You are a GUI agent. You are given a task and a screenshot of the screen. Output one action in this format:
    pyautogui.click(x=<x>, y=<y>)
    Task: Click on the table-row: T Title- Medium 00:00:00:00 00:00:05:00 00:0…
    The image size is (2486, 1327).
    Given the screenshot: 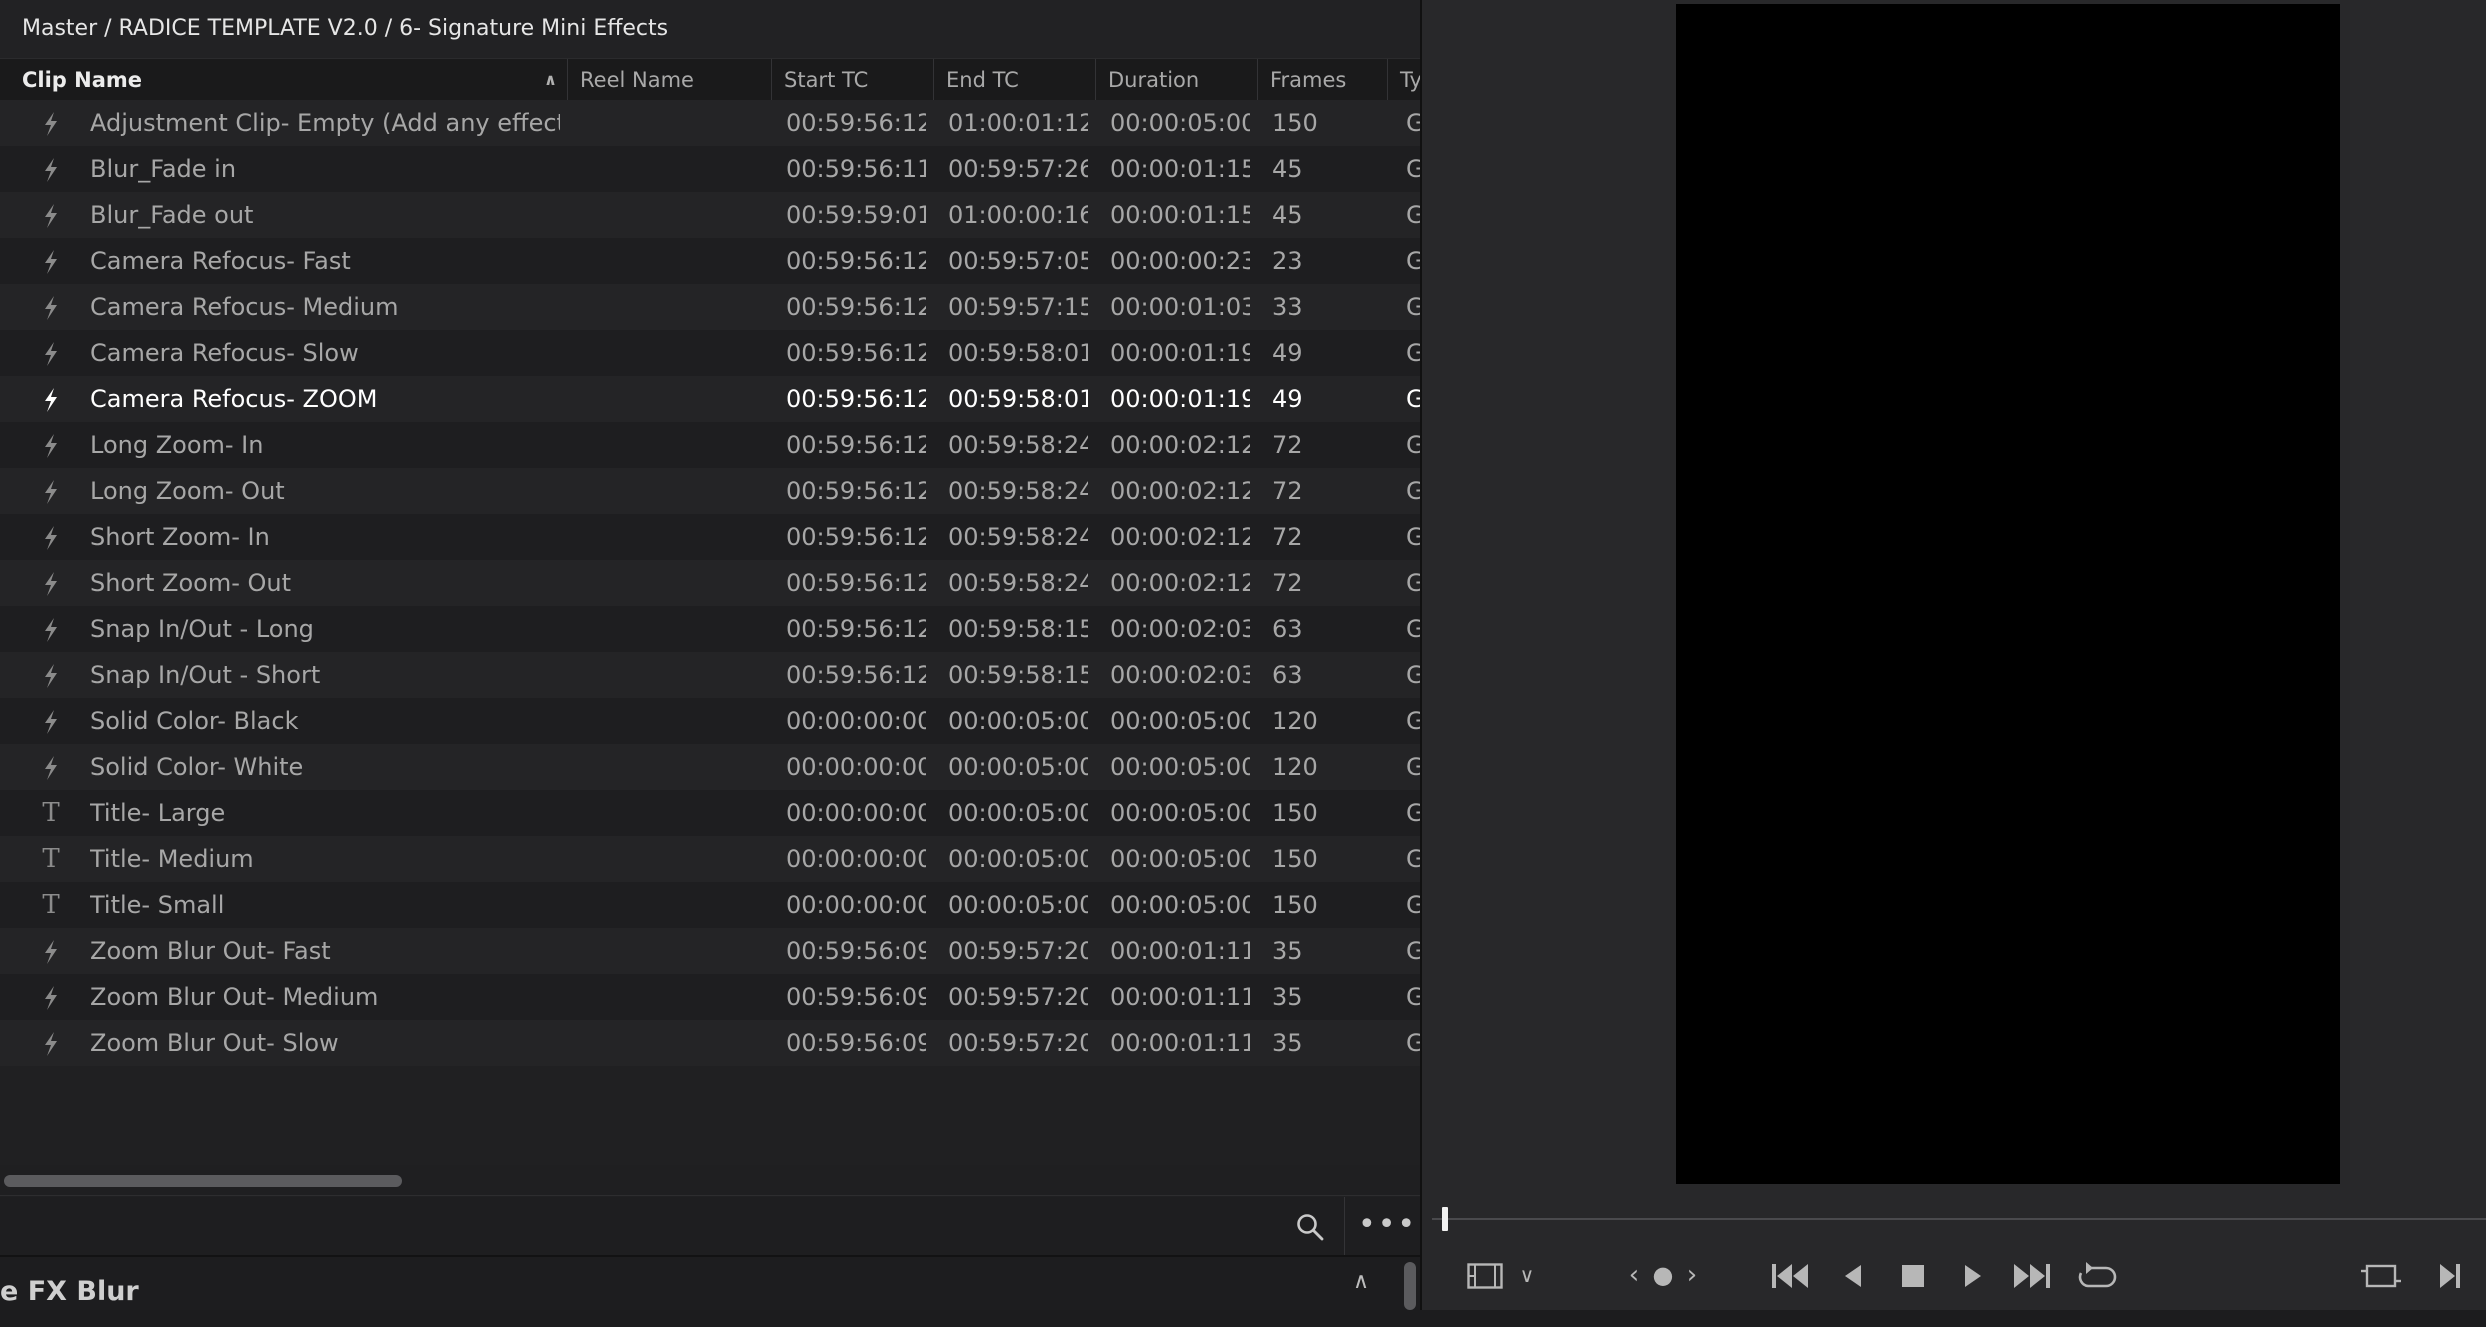 What is the action you would take?
    pyautogui.click(x=710, y=859)
    